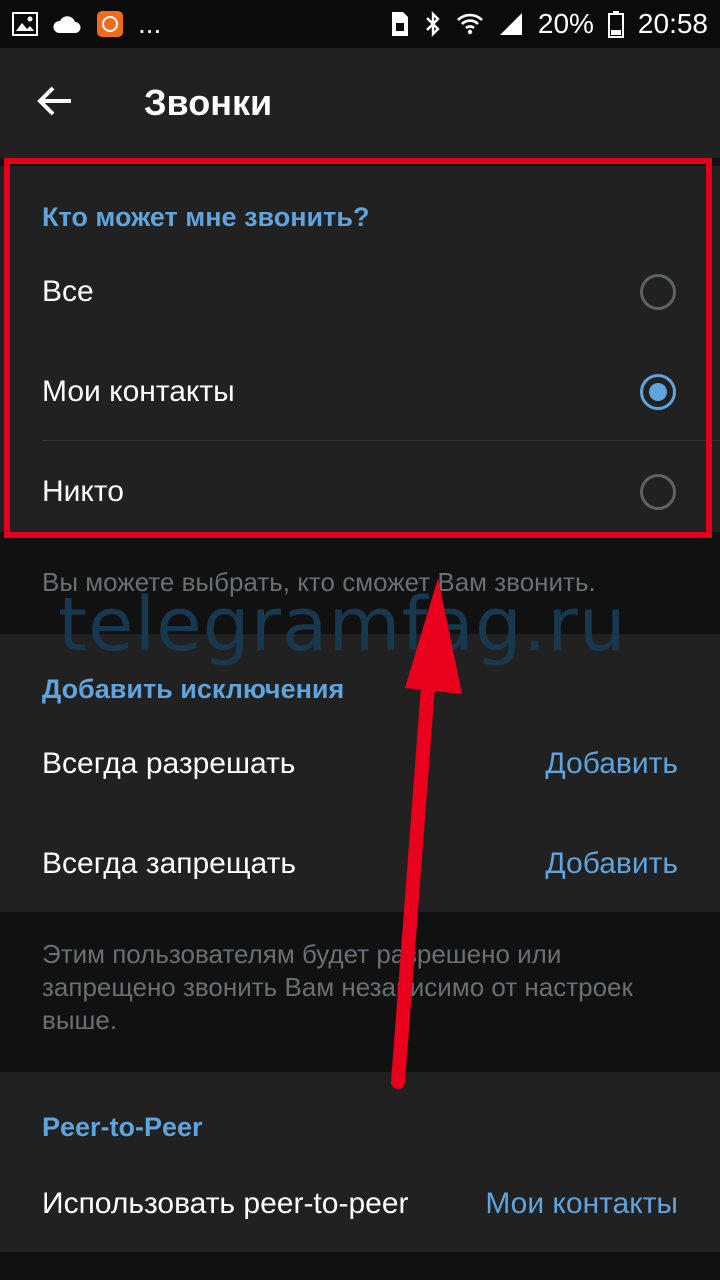  I want to click on wifi-icon, so click(470, 24).